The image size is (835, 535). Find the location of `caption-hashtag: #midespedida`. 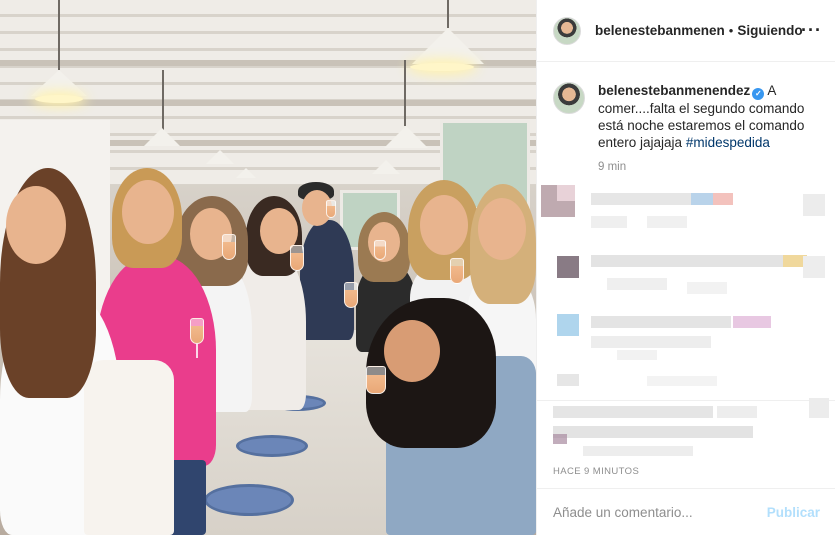

caption-hashtag: #midespedida is located at coordinates (728, 142).